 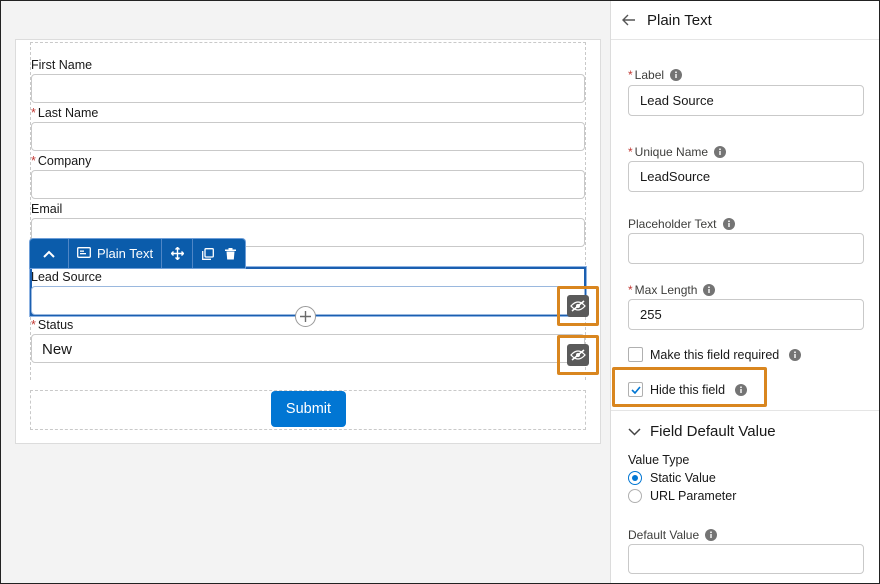 What do you see at coordinates (745, 410) in the screenshot?
I see `section-divider` at bounding box center [745, 410].